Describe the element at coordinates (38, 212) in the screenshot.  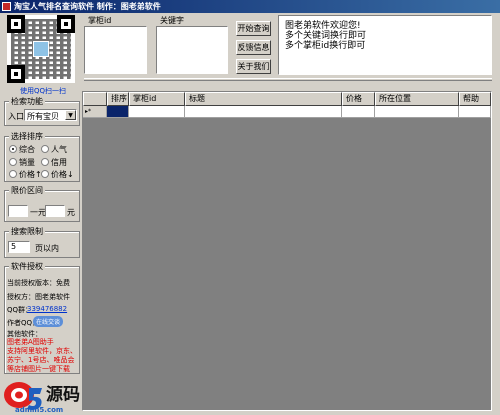
I see `price-range-separator: 一元` at that location.